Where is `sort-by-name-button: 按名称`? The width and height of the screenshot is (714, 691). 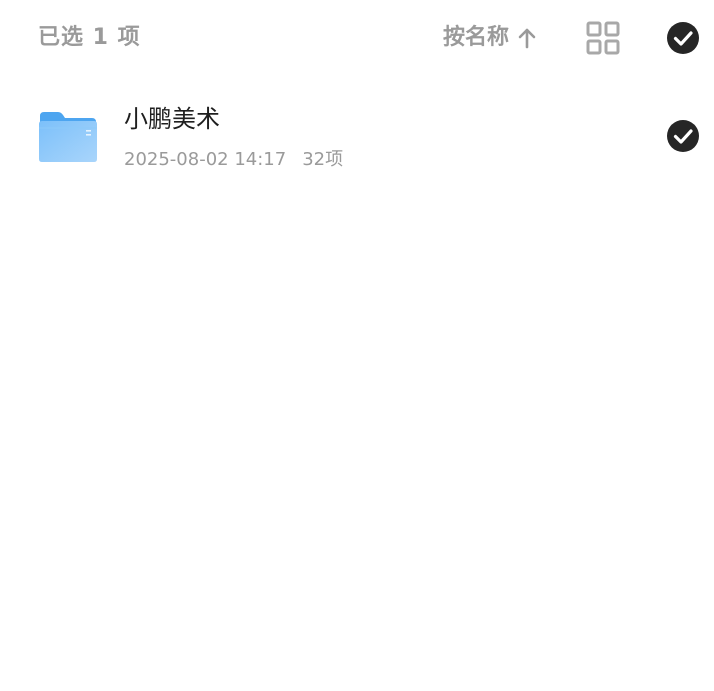 sort-by-name-button: 按名称 is located at coordinates (490, 38).